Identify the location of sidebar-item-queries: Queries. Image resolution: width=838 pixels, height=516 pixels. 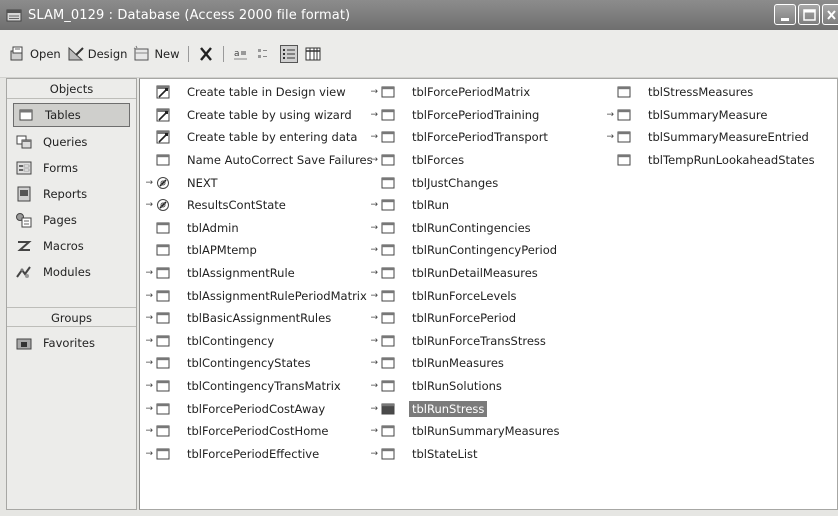
(71, 142).